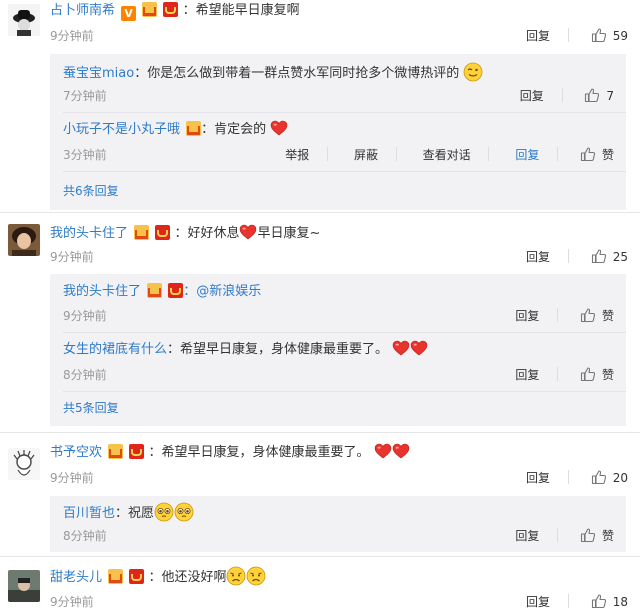  I want to click on reply-line: 女生的裙底有什么：希望早日康复，身体健康最重要了。, so click(245, 350).